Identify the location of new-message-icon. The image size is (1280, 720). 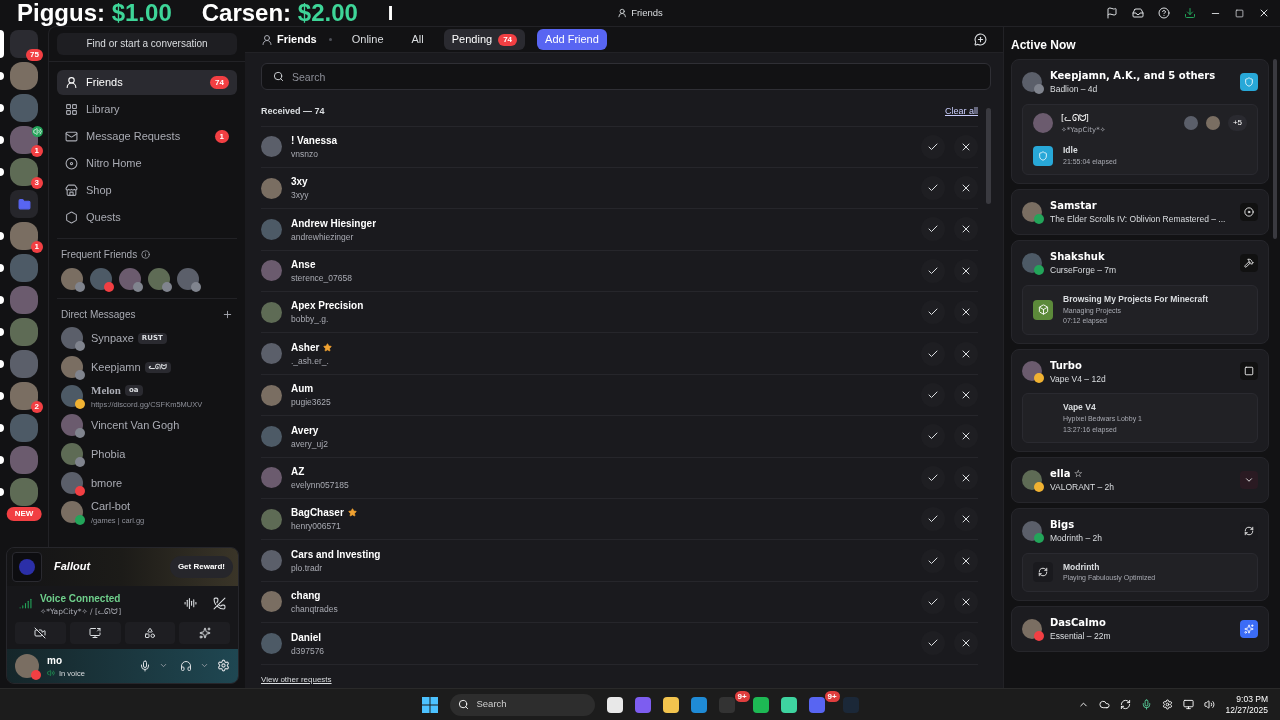
(980, 39).